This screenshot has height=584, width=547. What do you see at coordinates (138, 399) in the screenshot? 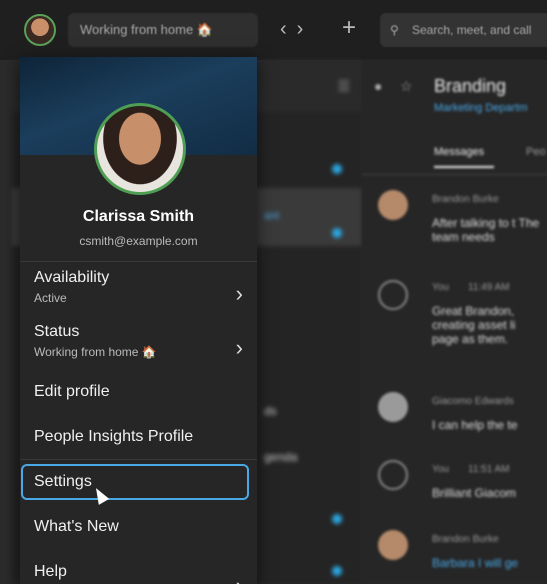
I see `menu-item-edit-profile: Edit profile` at bounding box center [138, 399].